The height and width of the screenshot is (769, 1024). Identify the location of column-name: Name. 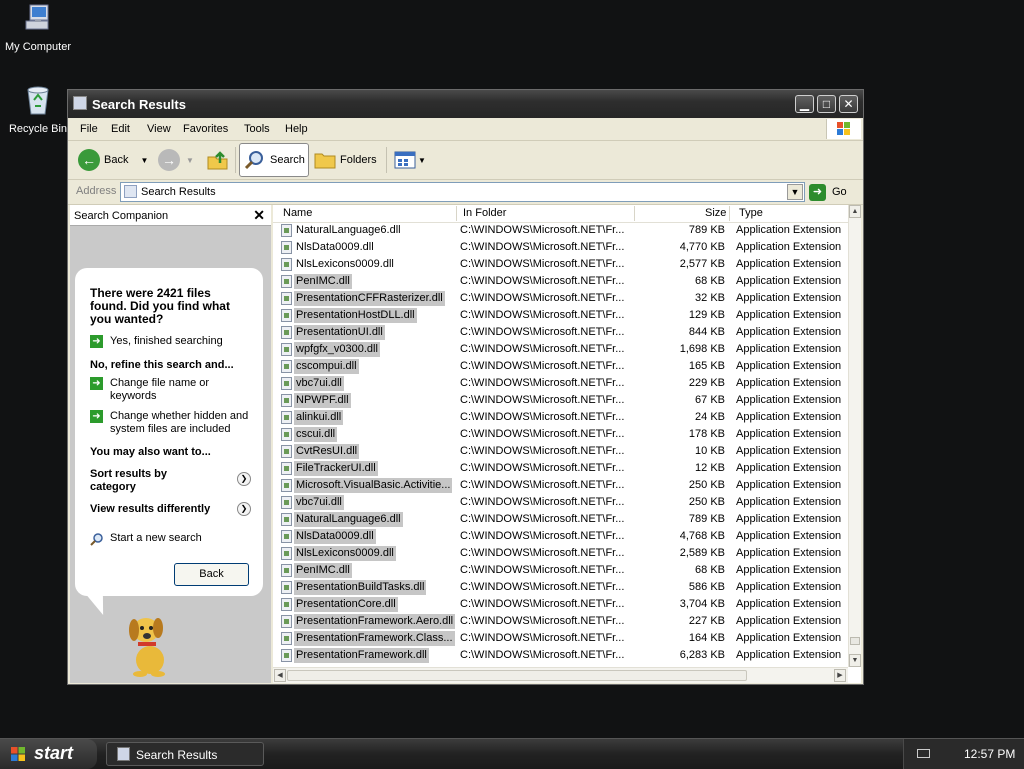
(297, 213).